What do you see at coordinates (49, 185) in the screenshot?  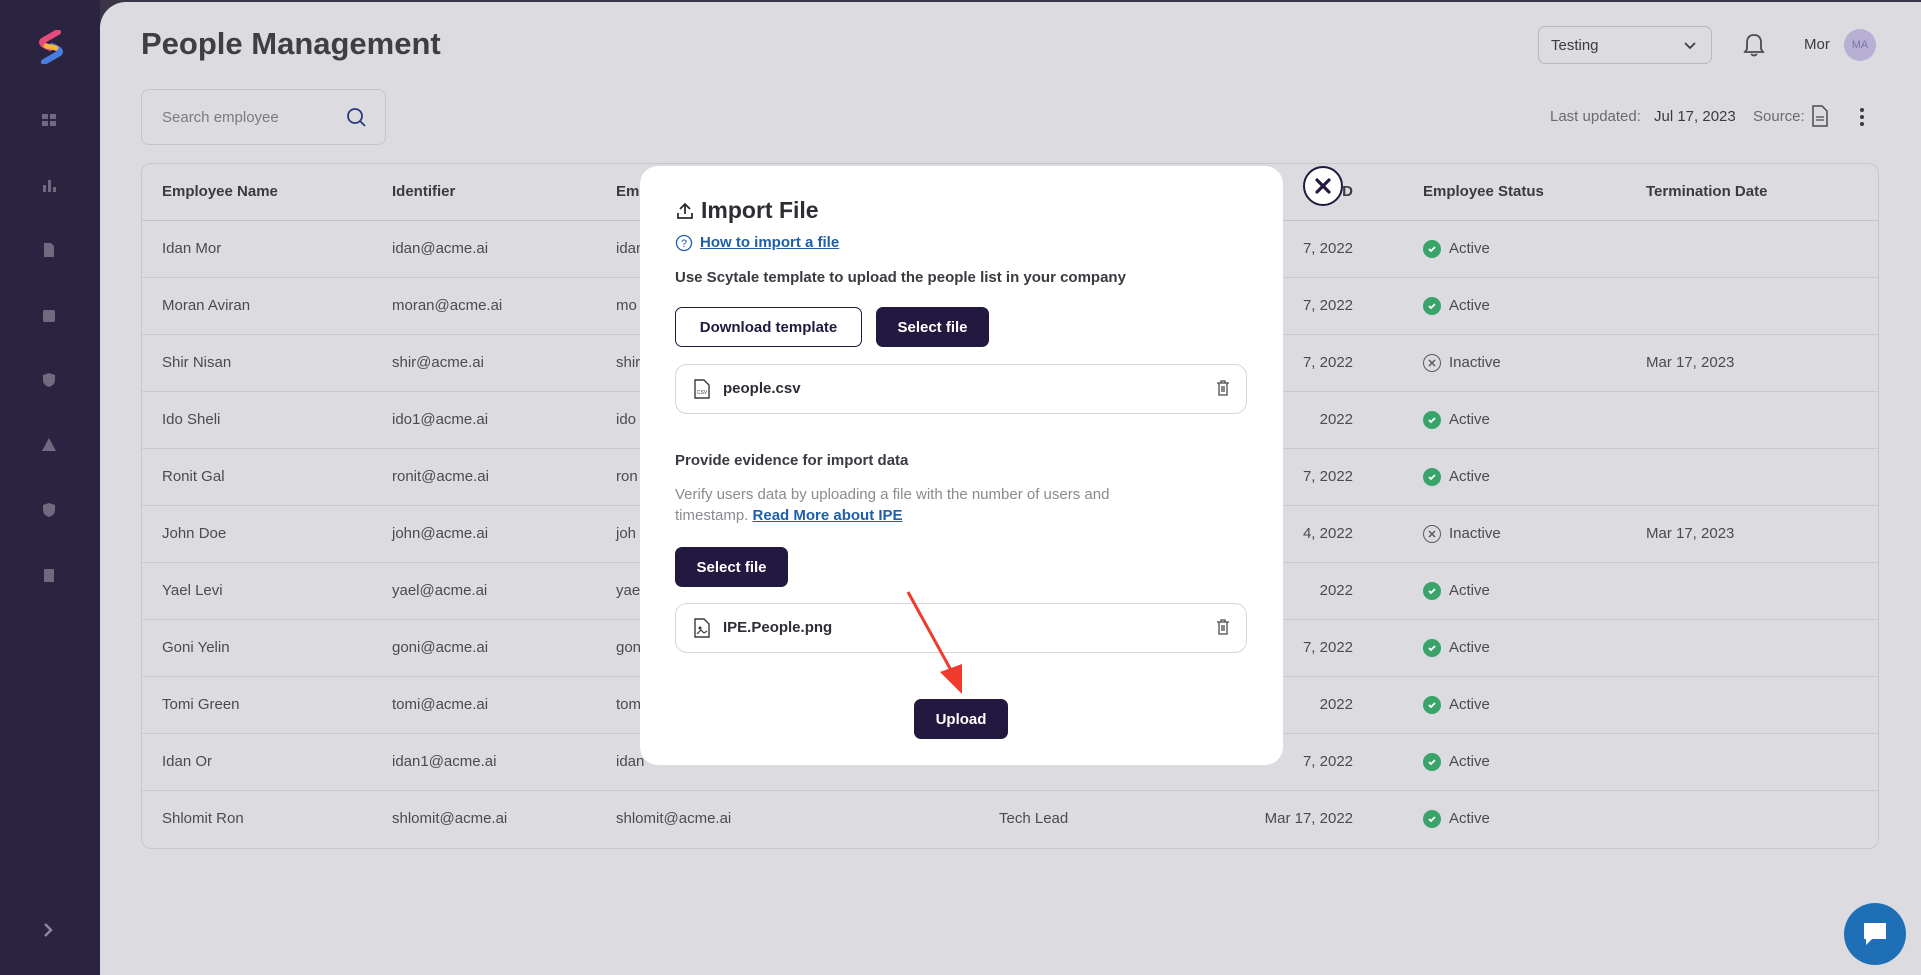 I see `bar-chart-icon` at bounding box center [49, 185].